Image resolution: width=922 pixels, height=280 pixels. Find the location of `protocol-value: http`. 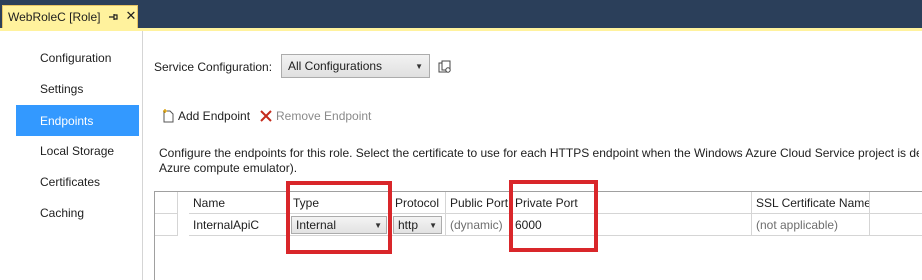

protocol-value: http is located at coordinates (408, 225).